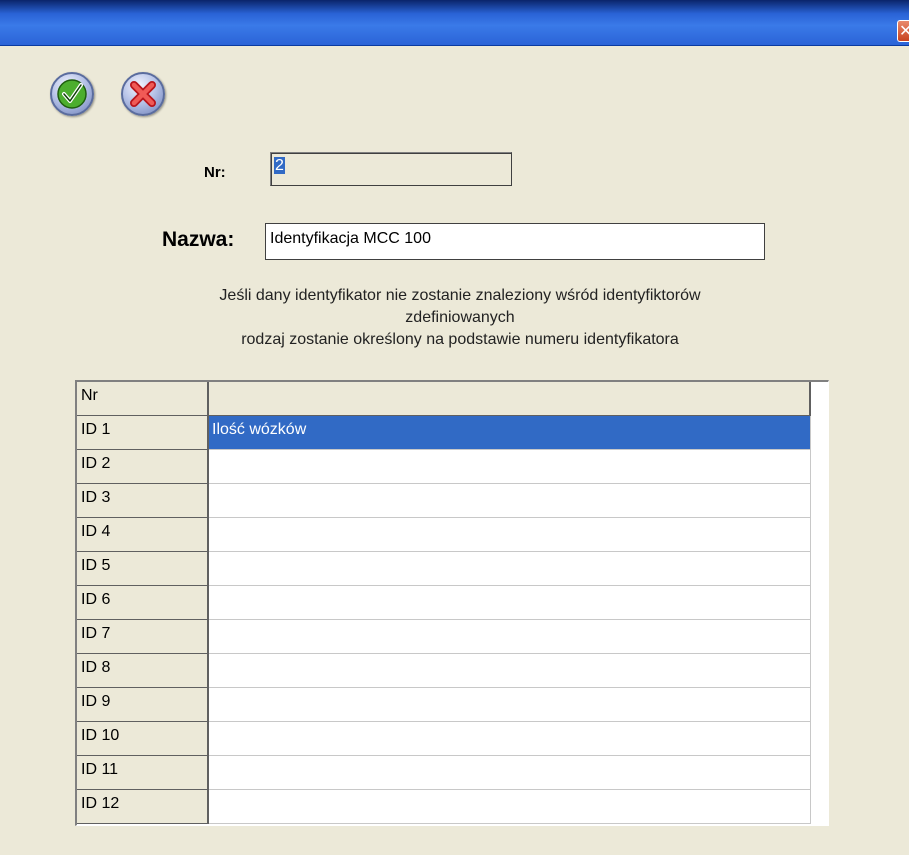  What do you see at coordinates (279, 165) in the screenshot?
I see `nr-value: 2` at bounding box center [279, 165].